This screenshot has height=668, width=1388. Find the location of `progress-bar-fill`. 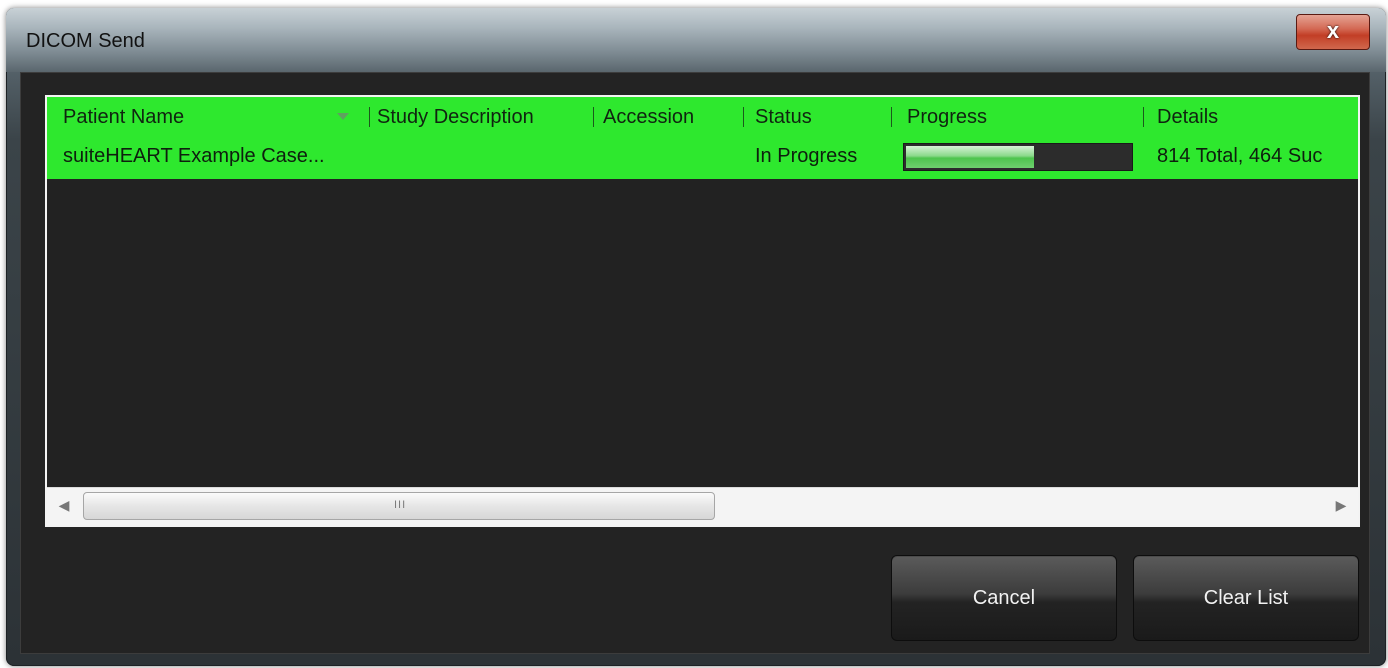

progress-bar-fill is located at coordinates (970, 157).